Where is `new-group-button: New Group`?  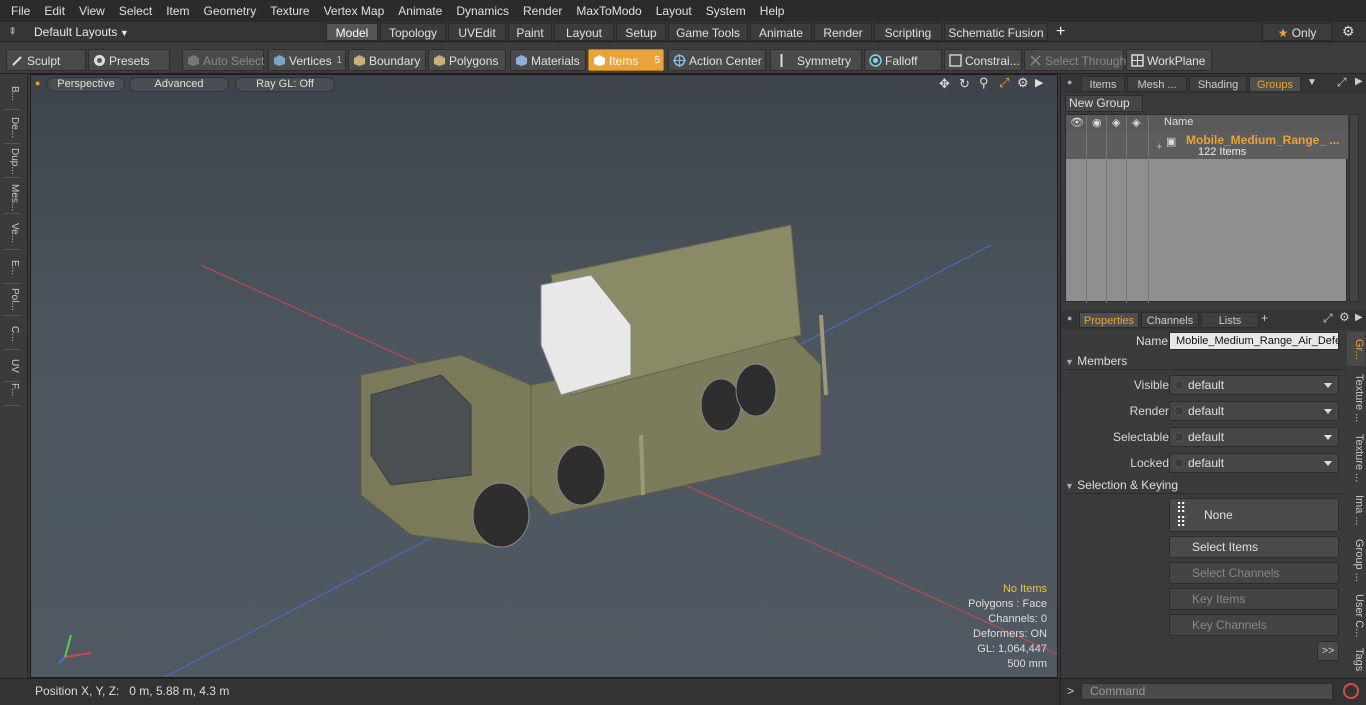 new-group-button: New Group is located at coordinates (1104, 103).